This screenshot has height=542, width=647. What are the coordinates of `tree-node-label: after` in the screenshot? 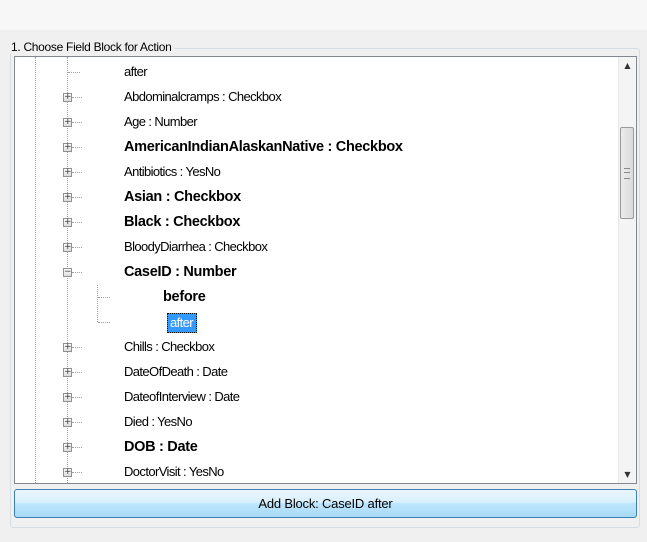 It's located at (136, 72).